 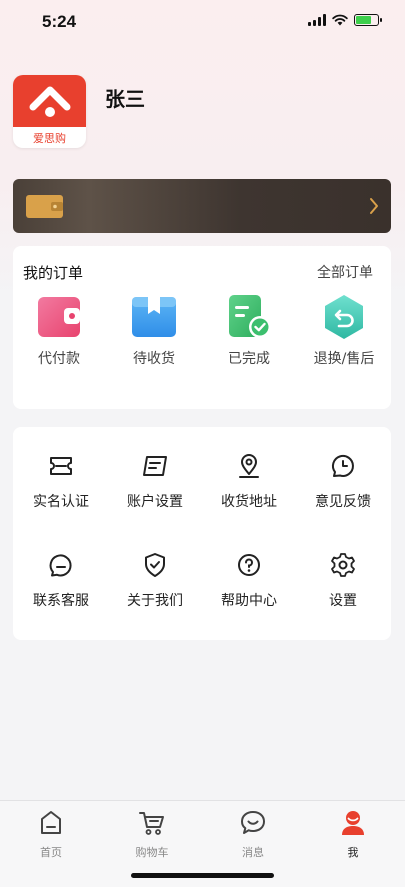 What do you see at coordinates (340, 20) in the screenshot?
I see `wifi-icon` at bounding box center [340, 20].